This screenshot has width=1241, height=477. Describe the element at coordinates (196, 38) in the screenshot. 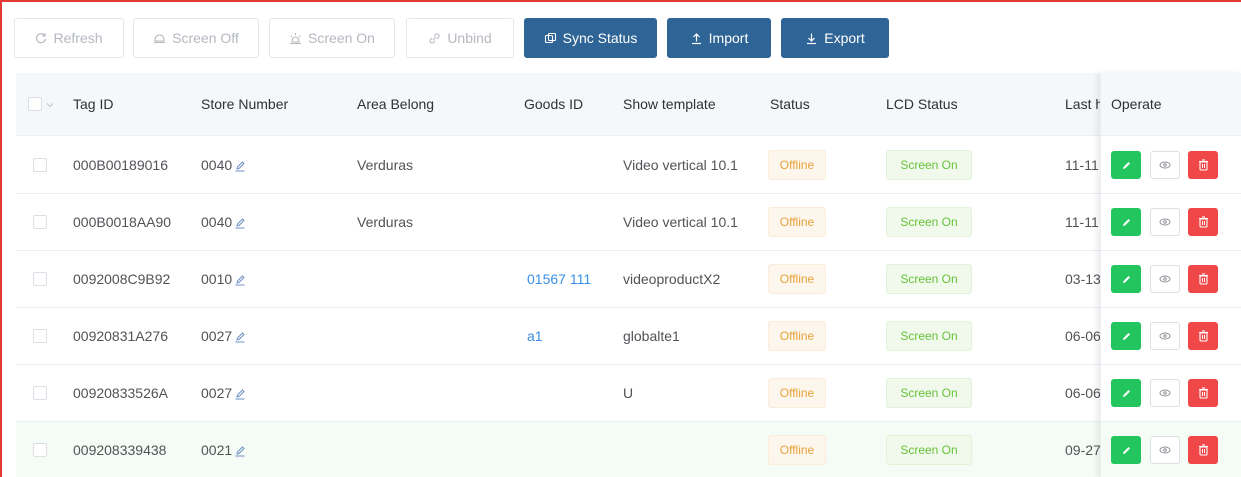

I see `screen-off-button: Screen Off` at that location.